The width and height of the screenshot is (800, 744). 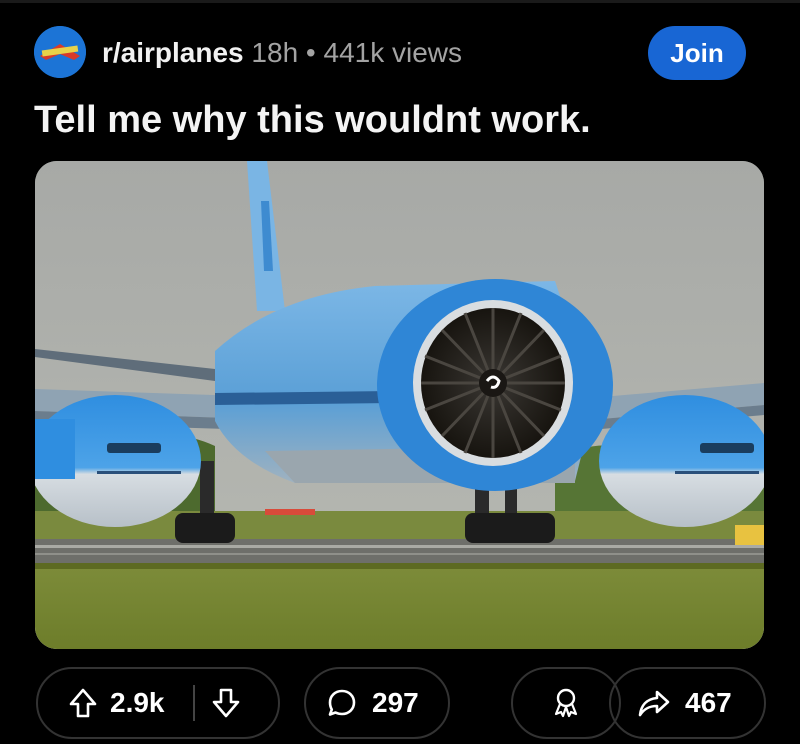 I want to click on subreddit-avatar, so click(x=60, y=52).